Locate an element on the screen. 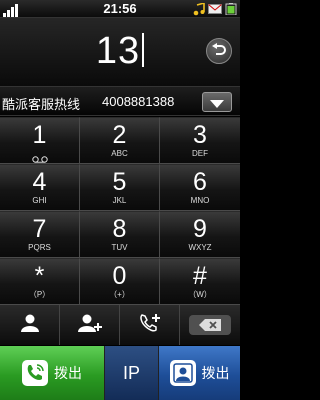 The image size is (320, 400). key-7: 7 PQRS is located at coordinates (40, 234).